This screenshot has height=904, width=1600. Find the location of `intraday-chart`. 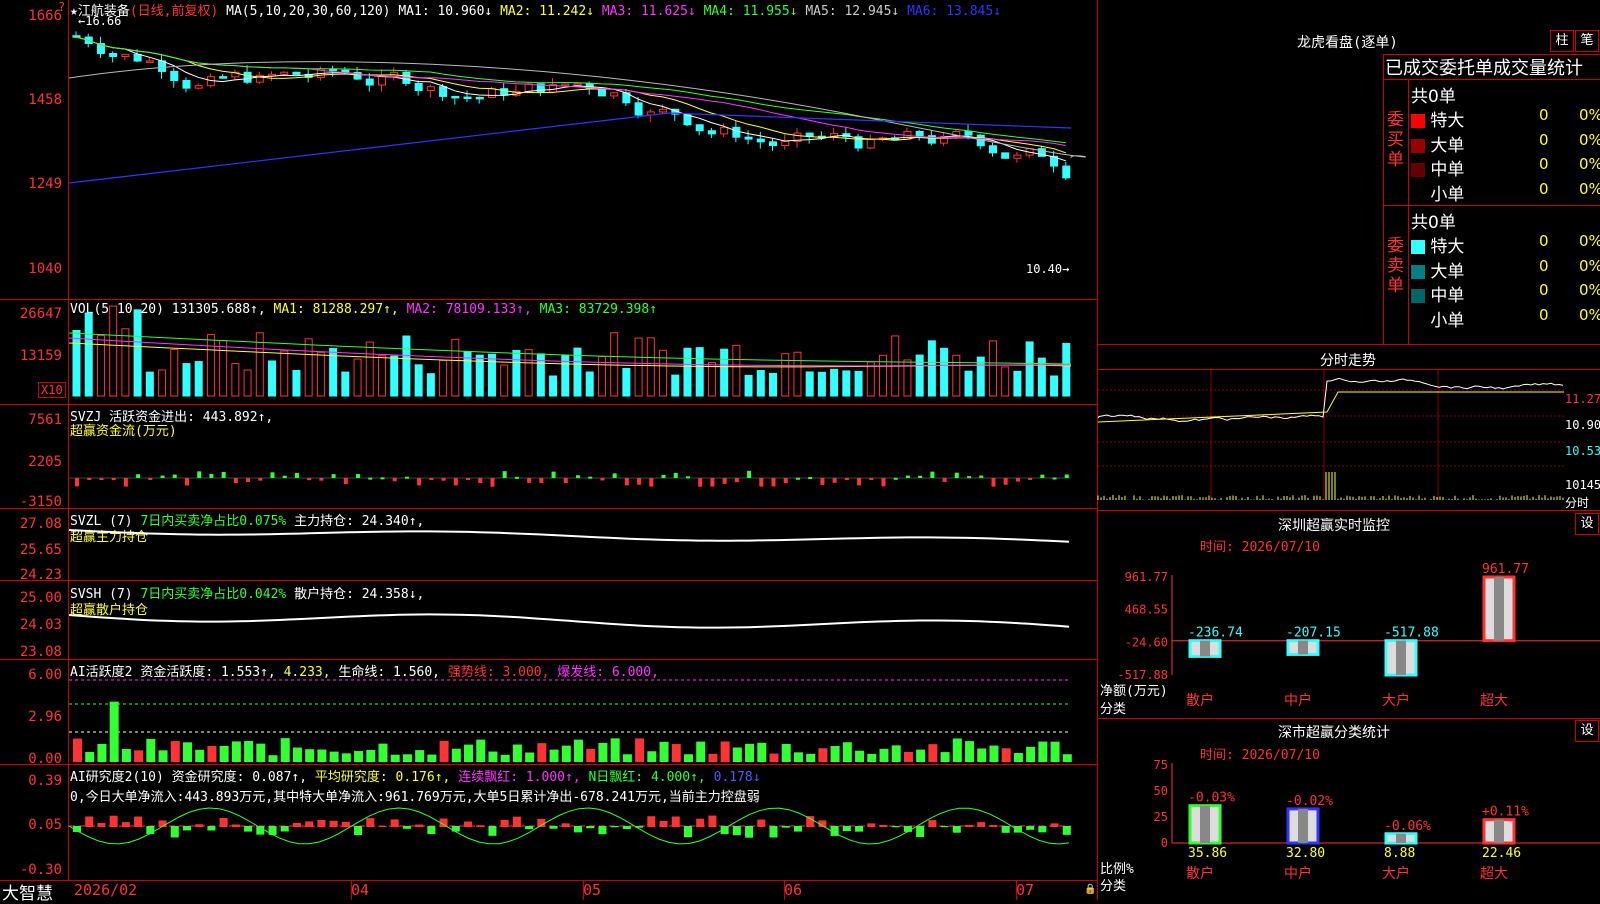

intraday-chart is located at coordinates (1330, 439).